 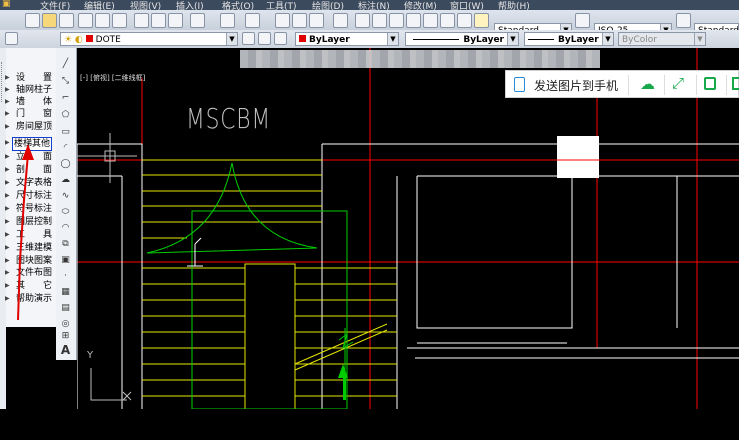 What do you see at coordinates (119, 20) in the screenshot?
I see `publish-icon` at bounding box center [119, 20].